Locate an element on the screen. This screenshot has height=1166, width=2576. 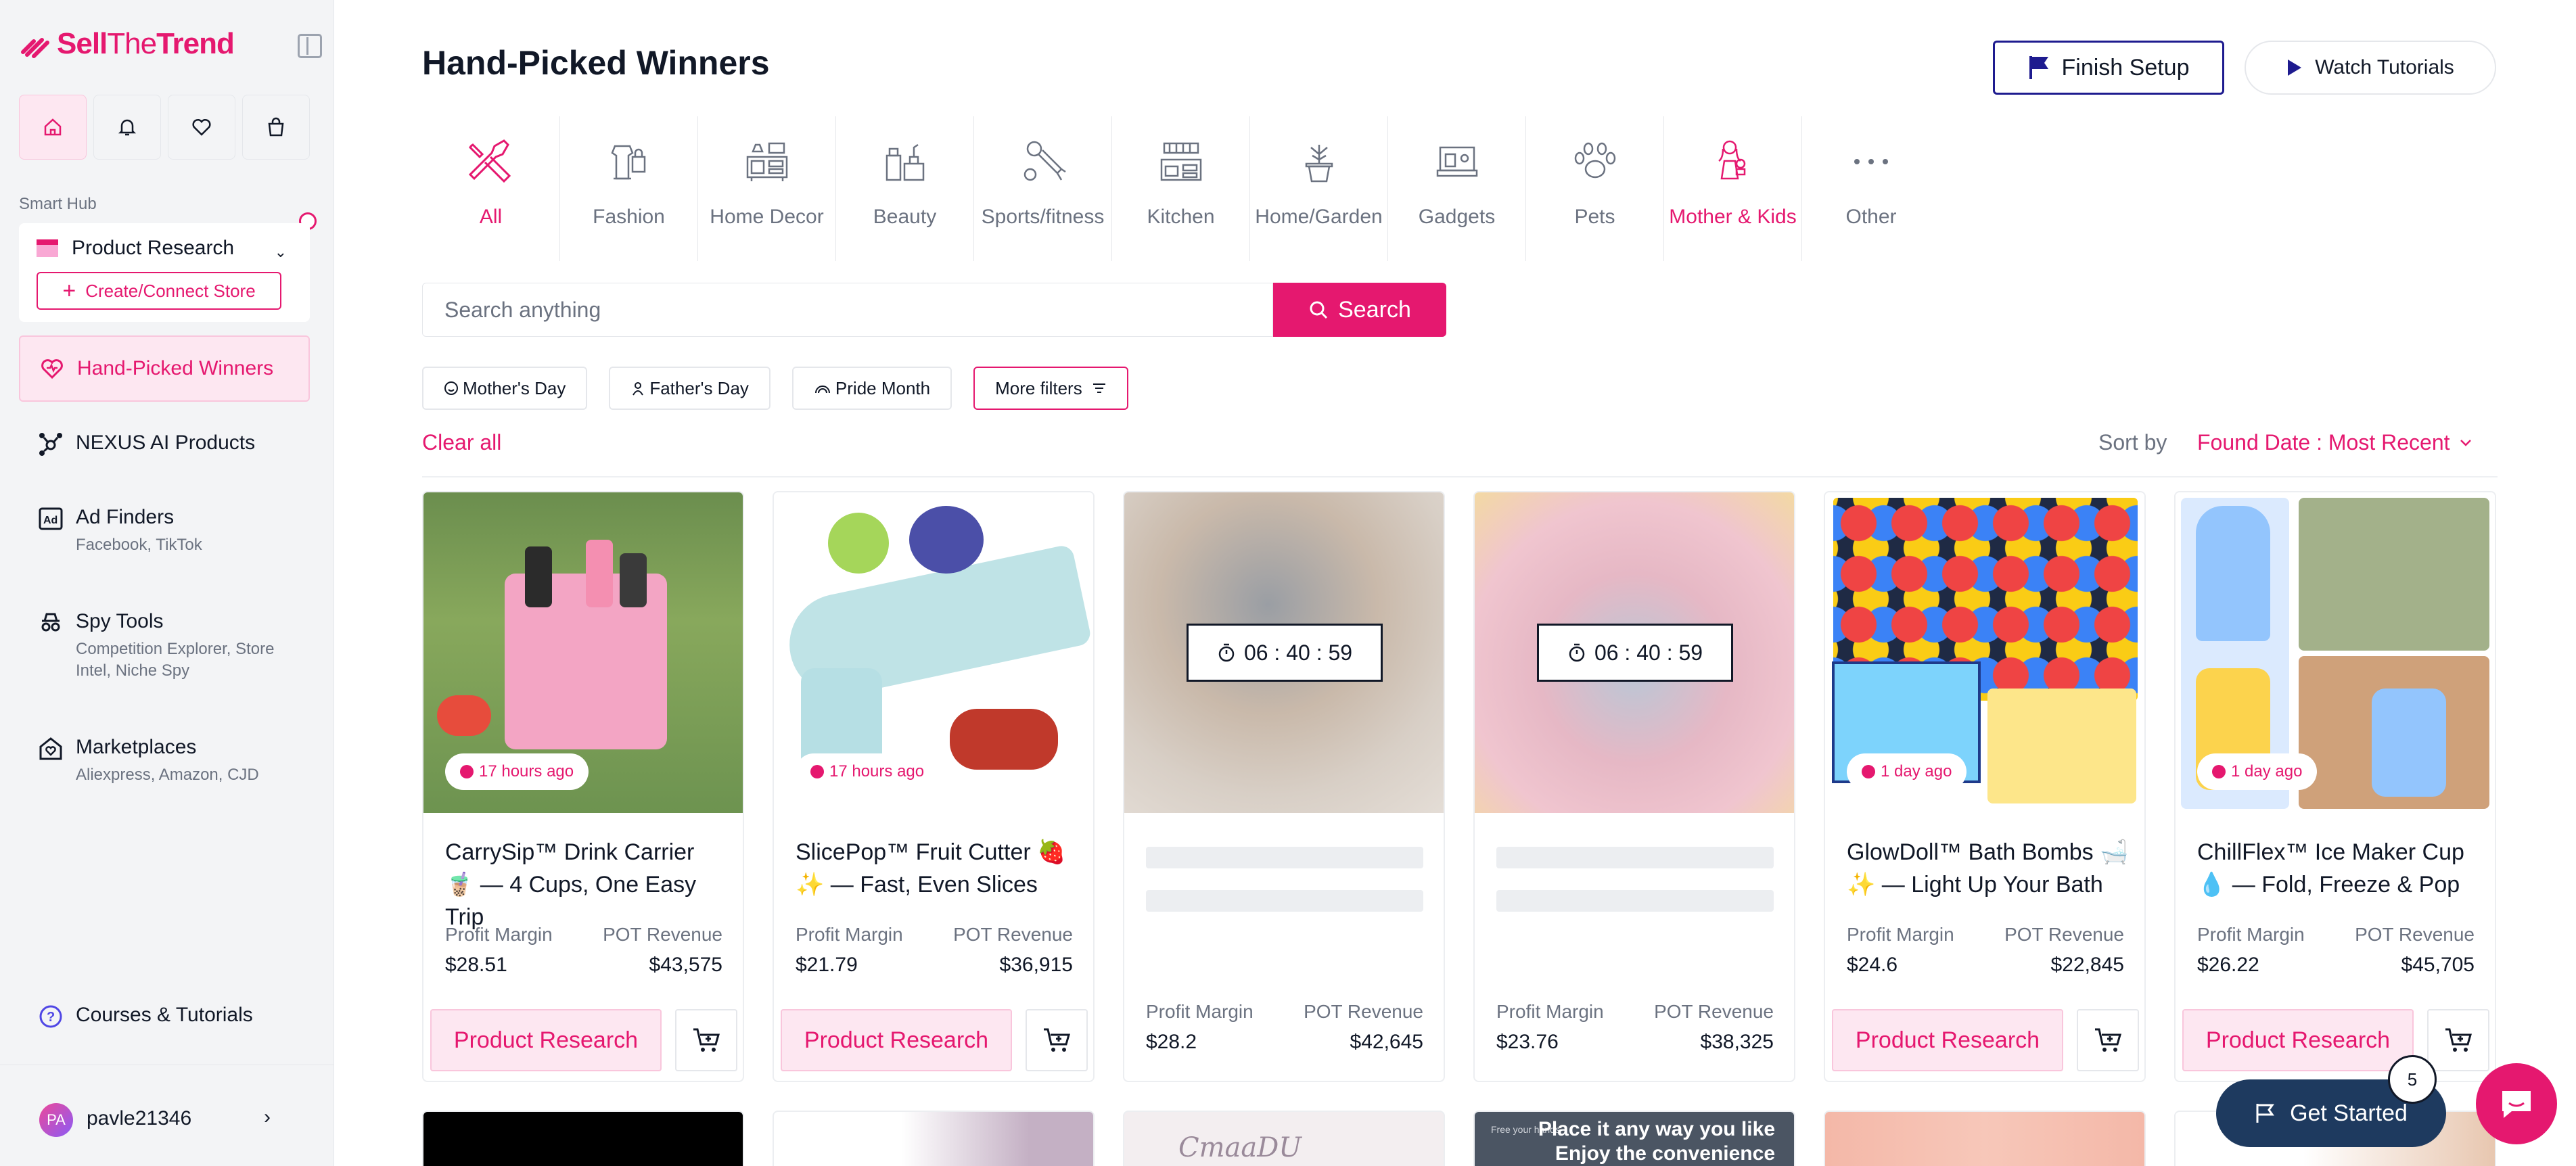
sidebar-item-ad-finders: Ad Ad Finders Facebook, TikTok is located at coordinates (164, 531).